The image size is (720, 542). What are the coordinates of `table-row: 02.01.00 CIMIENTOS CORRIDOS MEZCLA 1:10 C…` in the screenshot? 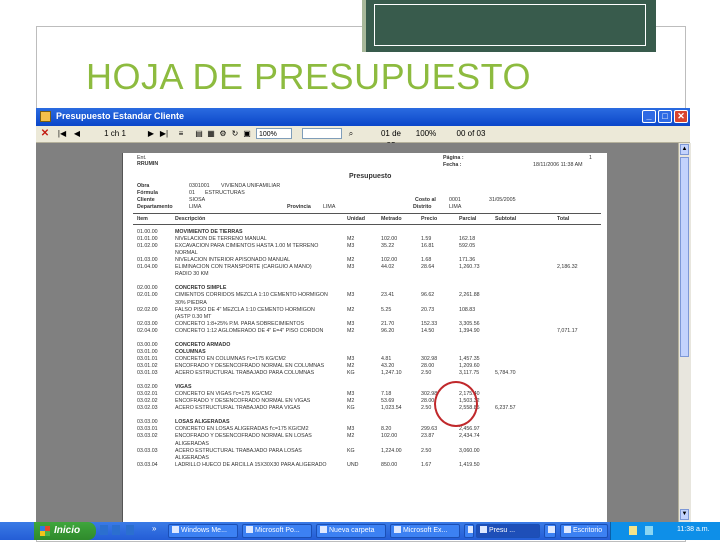 It's located at (365, 295).